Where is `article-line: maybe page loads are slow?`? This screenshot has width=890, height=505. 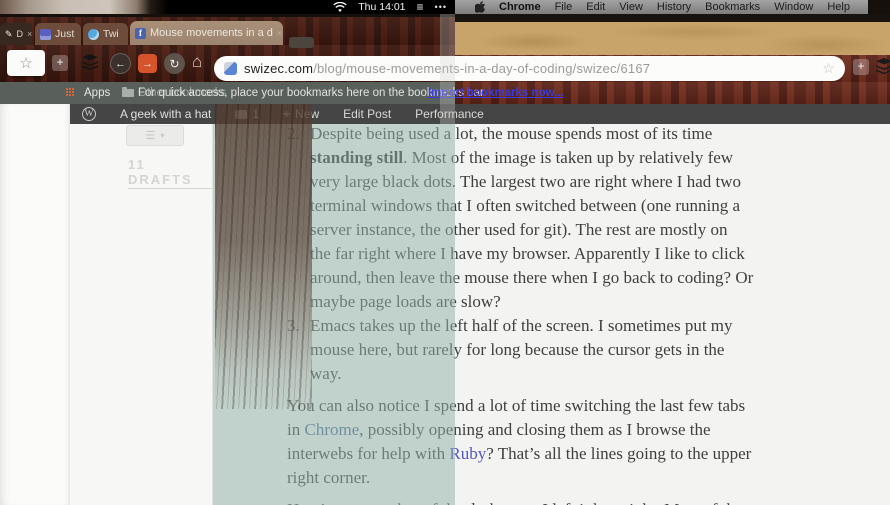
article-line: maybe page loads are slow? is located at coordinates (405, 301).